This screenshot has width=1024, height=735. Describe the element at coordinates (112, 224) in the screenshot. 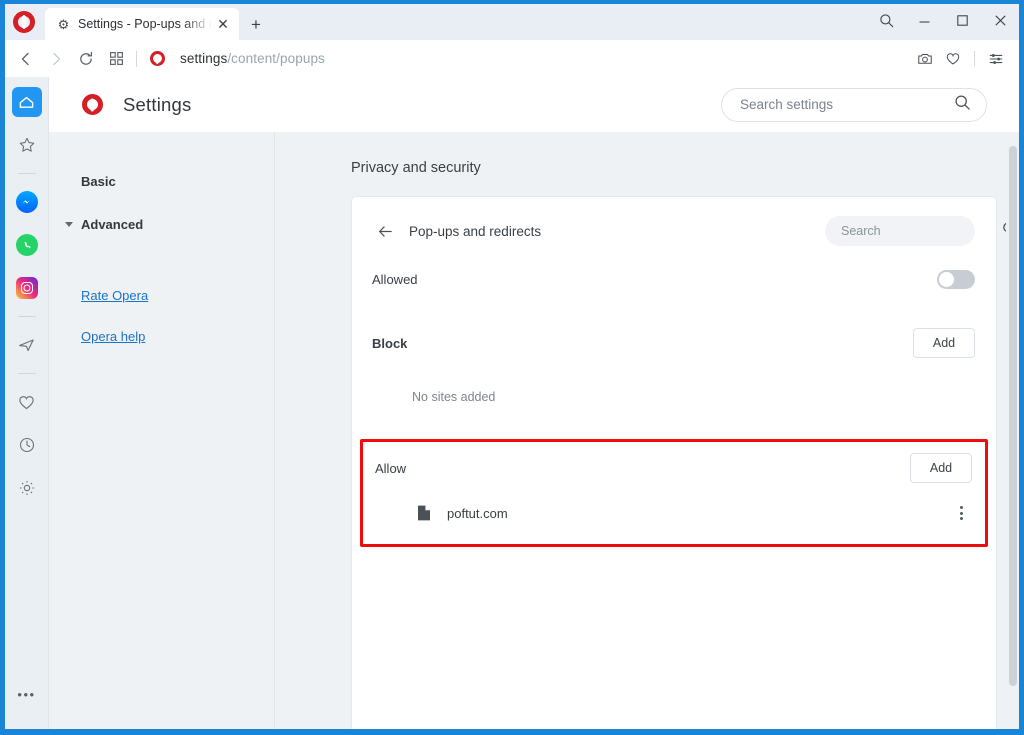

I see `nav-section-advanced-label: Advanced` at that location.